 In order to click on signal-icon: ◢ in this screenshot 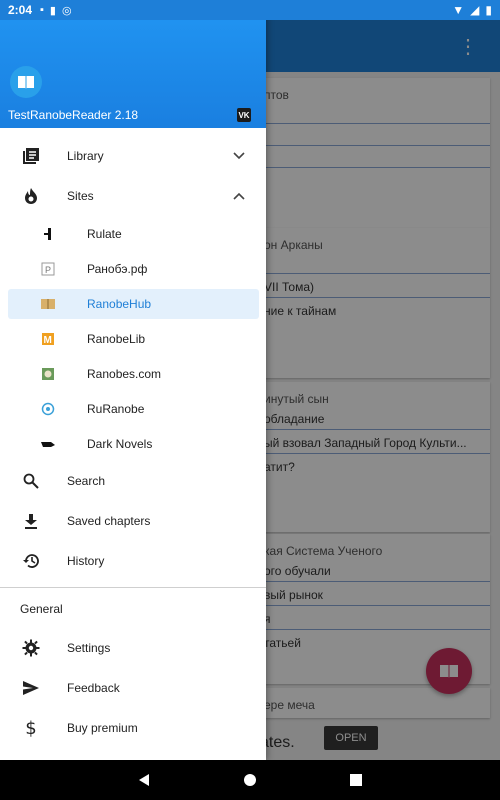, I will do `click(475, 10)`.